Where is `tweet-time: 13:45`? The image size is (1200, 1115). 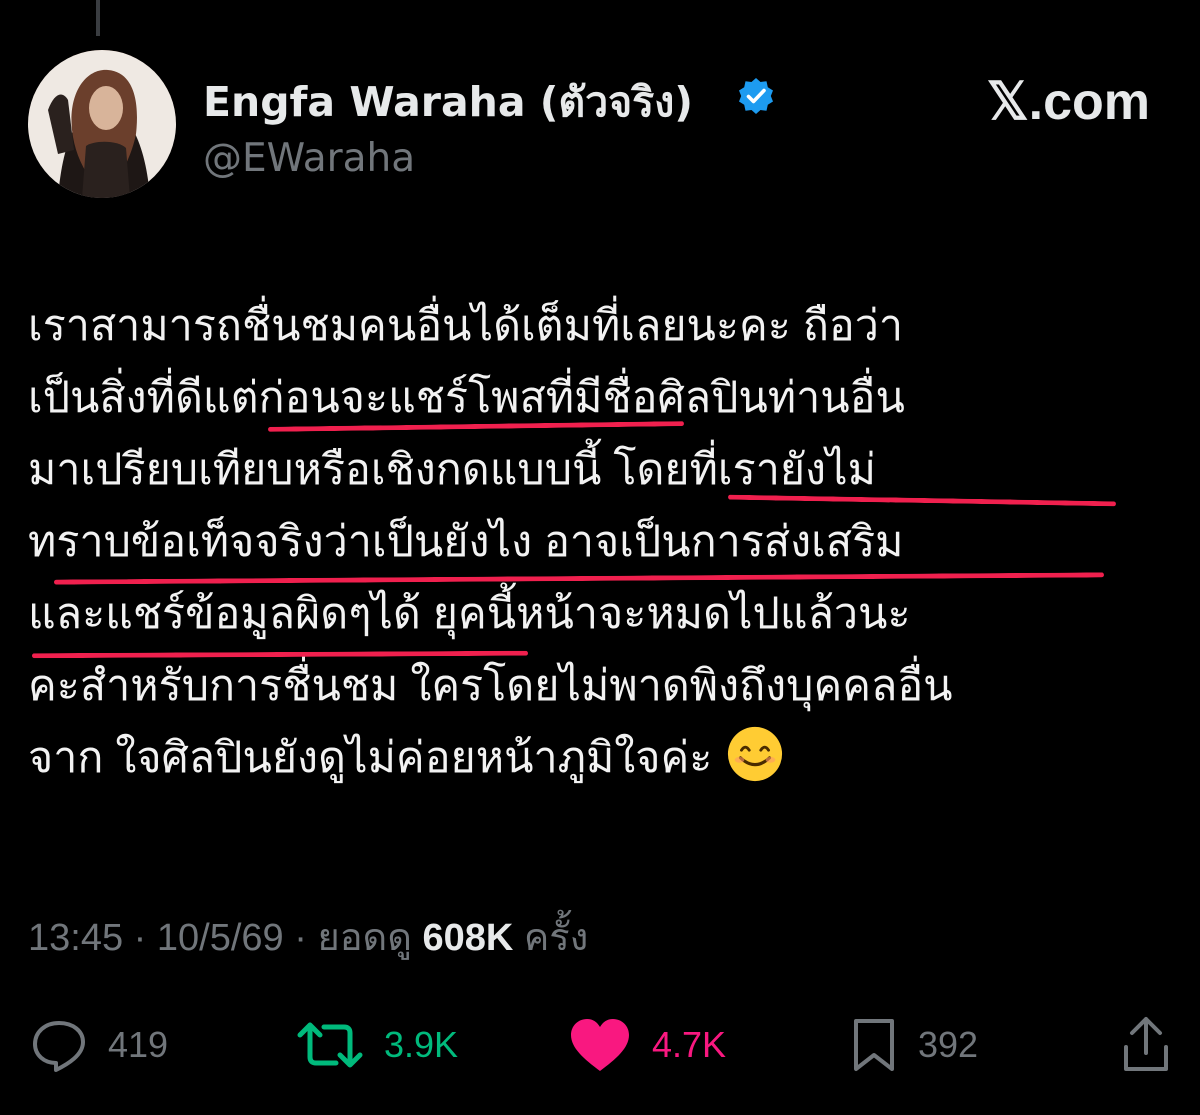
tweet-time: 13:45 is located at coordinates (75, 938).